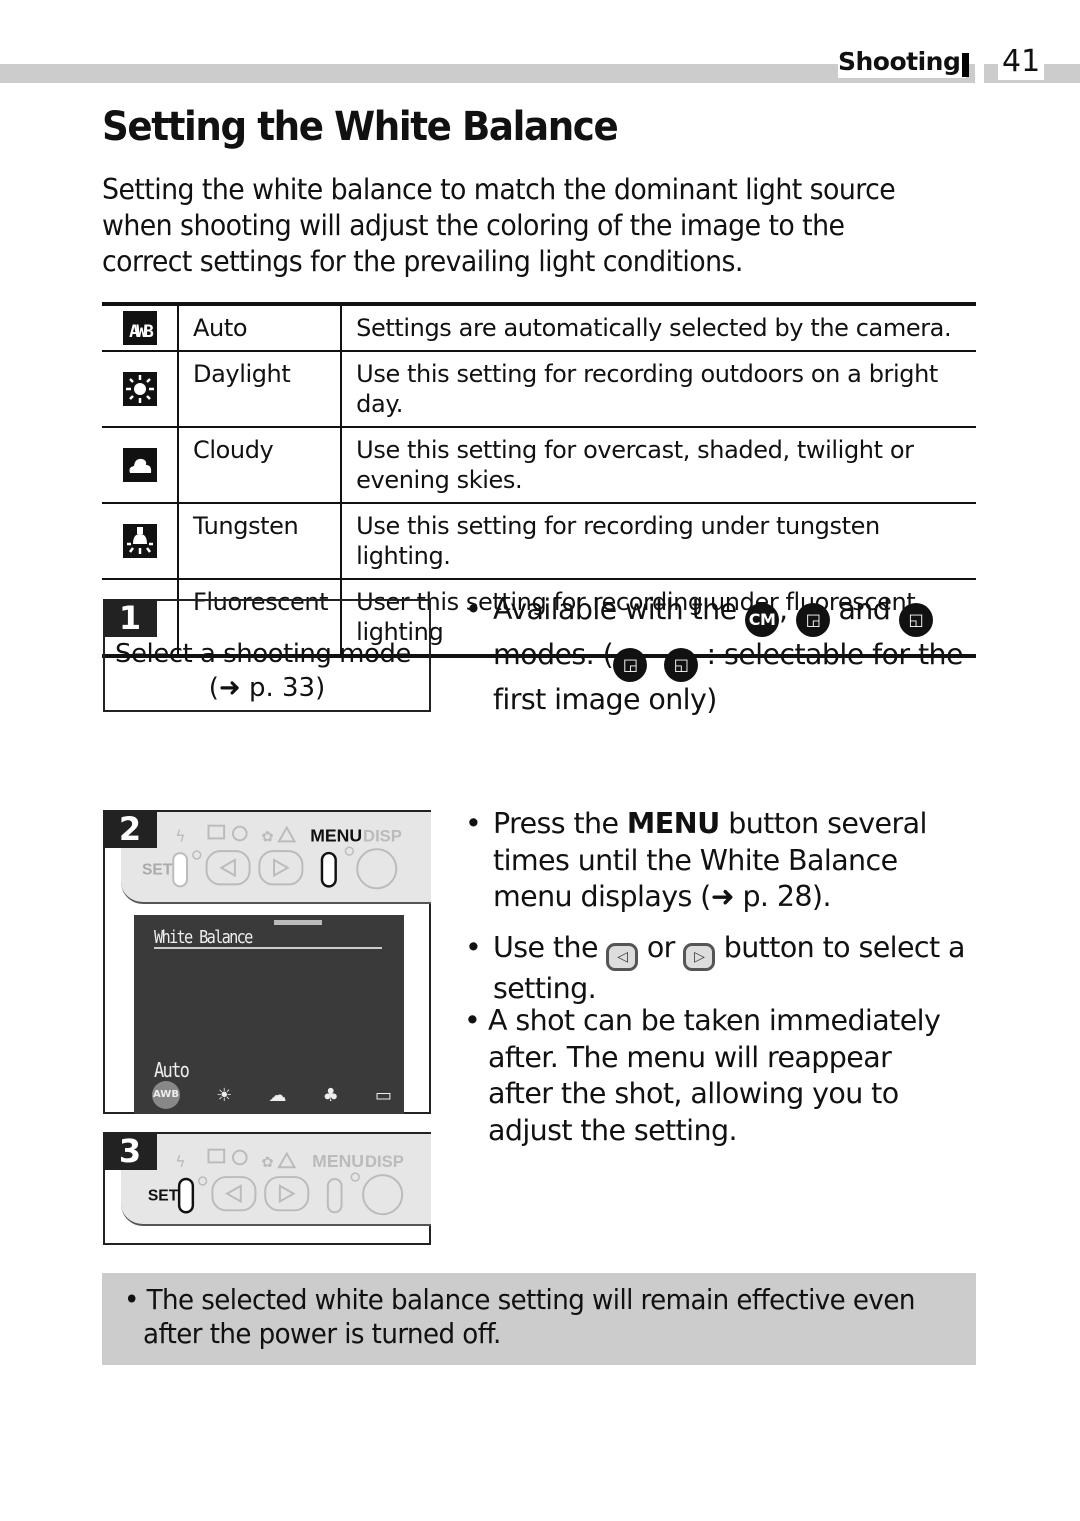 This screenshot has height=1521, width=1080. What do you see at coordinates (269, 1014) in the screenshot?
I see `lcd-screen: White Balance Auto AWB ☀ ☁ ♣ ▭` at bounding box center [269, 1014].